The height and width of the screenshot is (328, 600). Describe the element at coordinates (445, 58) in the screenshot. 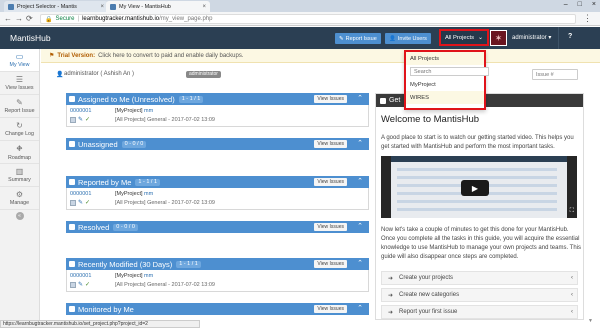

I see `dropdown-item-all-projects: All Projects` at that location.